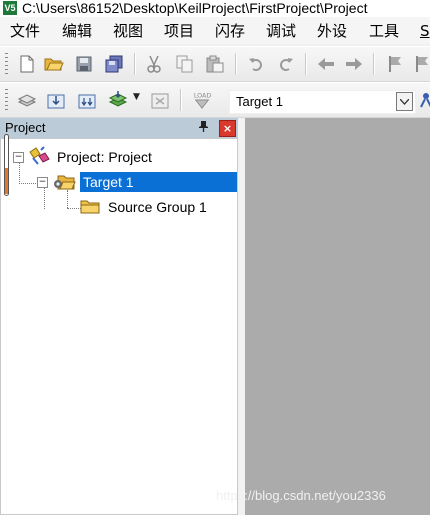 This screenshot has height=515, width=430. I want to click on tree-item-project: Project, so click(104, 157).